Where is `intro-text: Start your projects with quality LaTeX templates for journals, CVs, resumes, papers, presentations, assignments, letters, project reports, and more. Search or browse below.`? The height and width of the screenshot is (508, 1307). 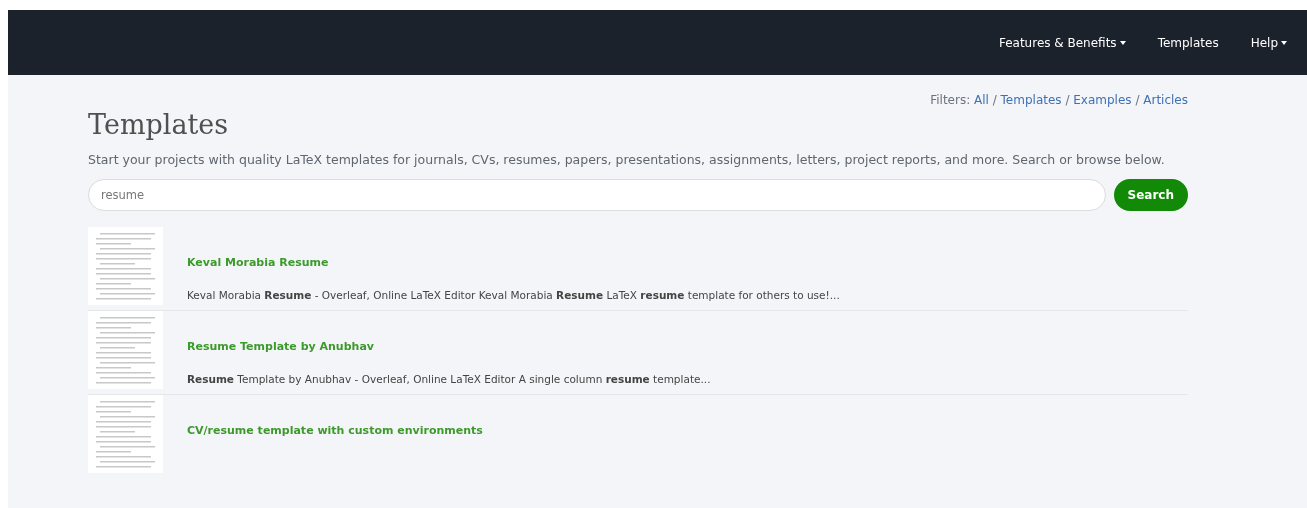 intro-text: Start your projects with quality LaTeX templates for journals, CVs, resumes, papers, presentations, assignments, letters, project reports, and more. Search or browse below. is located at coordinates (627, 160).